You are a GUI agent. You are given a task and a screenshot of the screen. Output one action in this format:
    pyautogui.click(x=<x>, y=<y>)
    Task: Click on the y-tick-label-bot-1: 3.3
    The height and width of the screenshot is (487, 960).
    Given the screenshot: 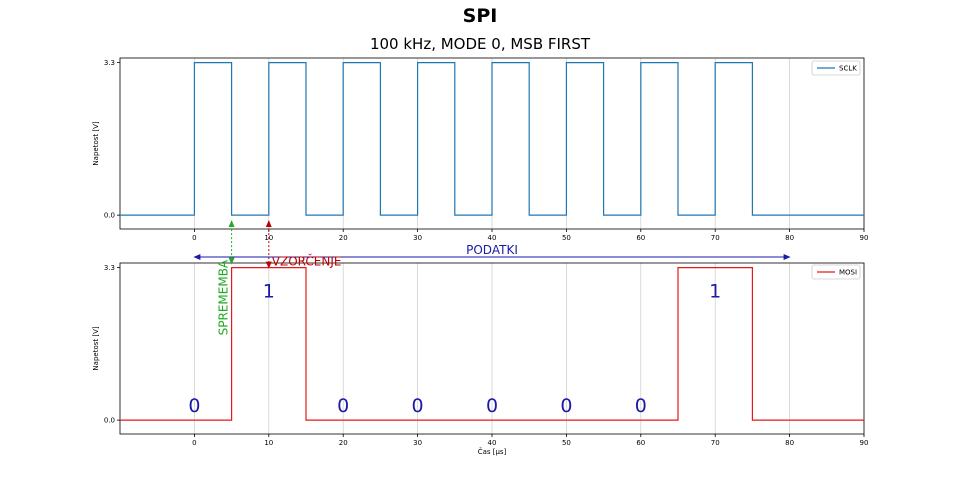 What is the action you would take?
    pyautogui.click(x=109, y=268)
    